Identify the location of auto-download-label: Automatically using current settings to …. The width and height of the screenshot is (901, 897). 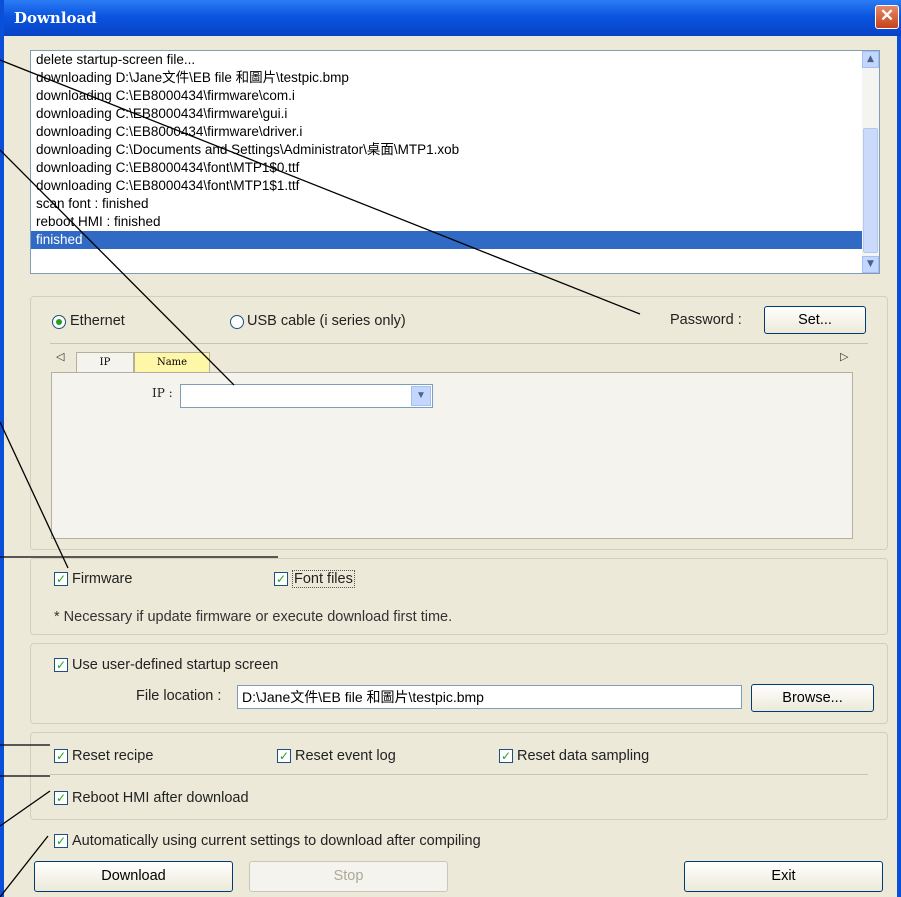
(276, 841).